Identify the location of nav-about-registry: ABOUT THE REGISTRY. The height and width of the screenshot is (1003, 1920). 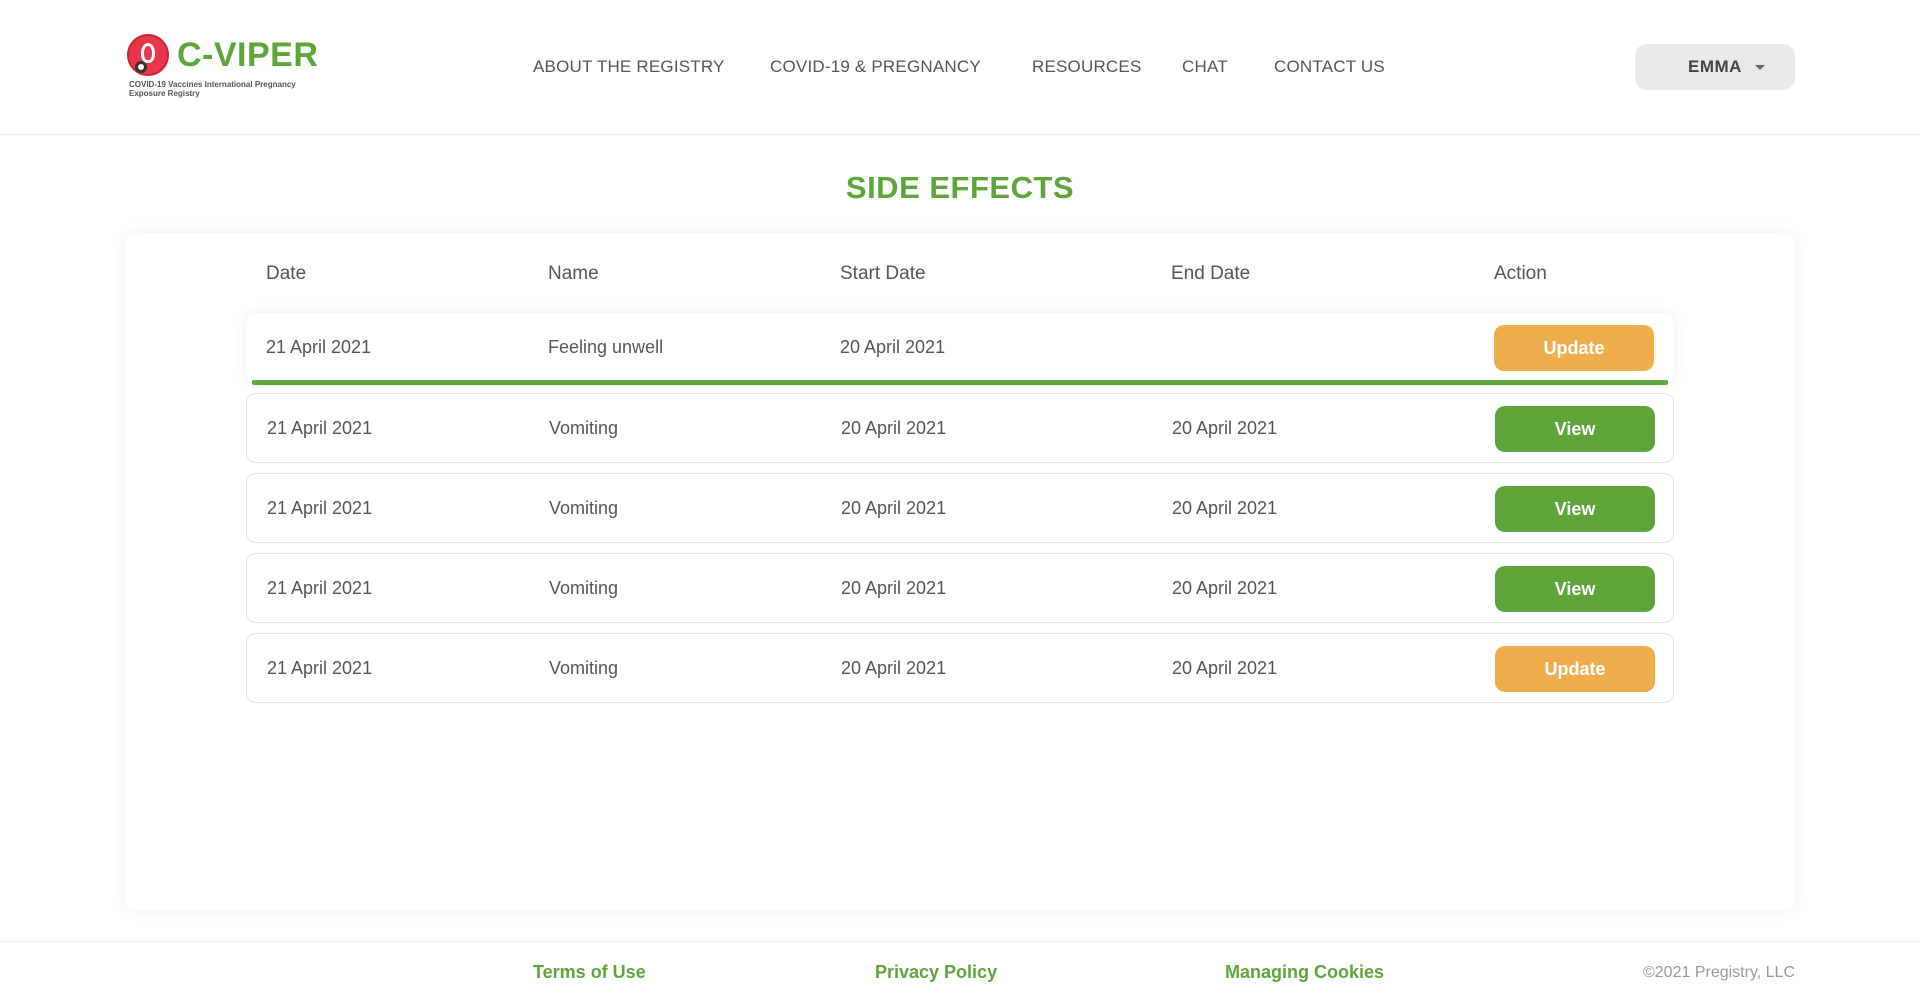
(629, 67).